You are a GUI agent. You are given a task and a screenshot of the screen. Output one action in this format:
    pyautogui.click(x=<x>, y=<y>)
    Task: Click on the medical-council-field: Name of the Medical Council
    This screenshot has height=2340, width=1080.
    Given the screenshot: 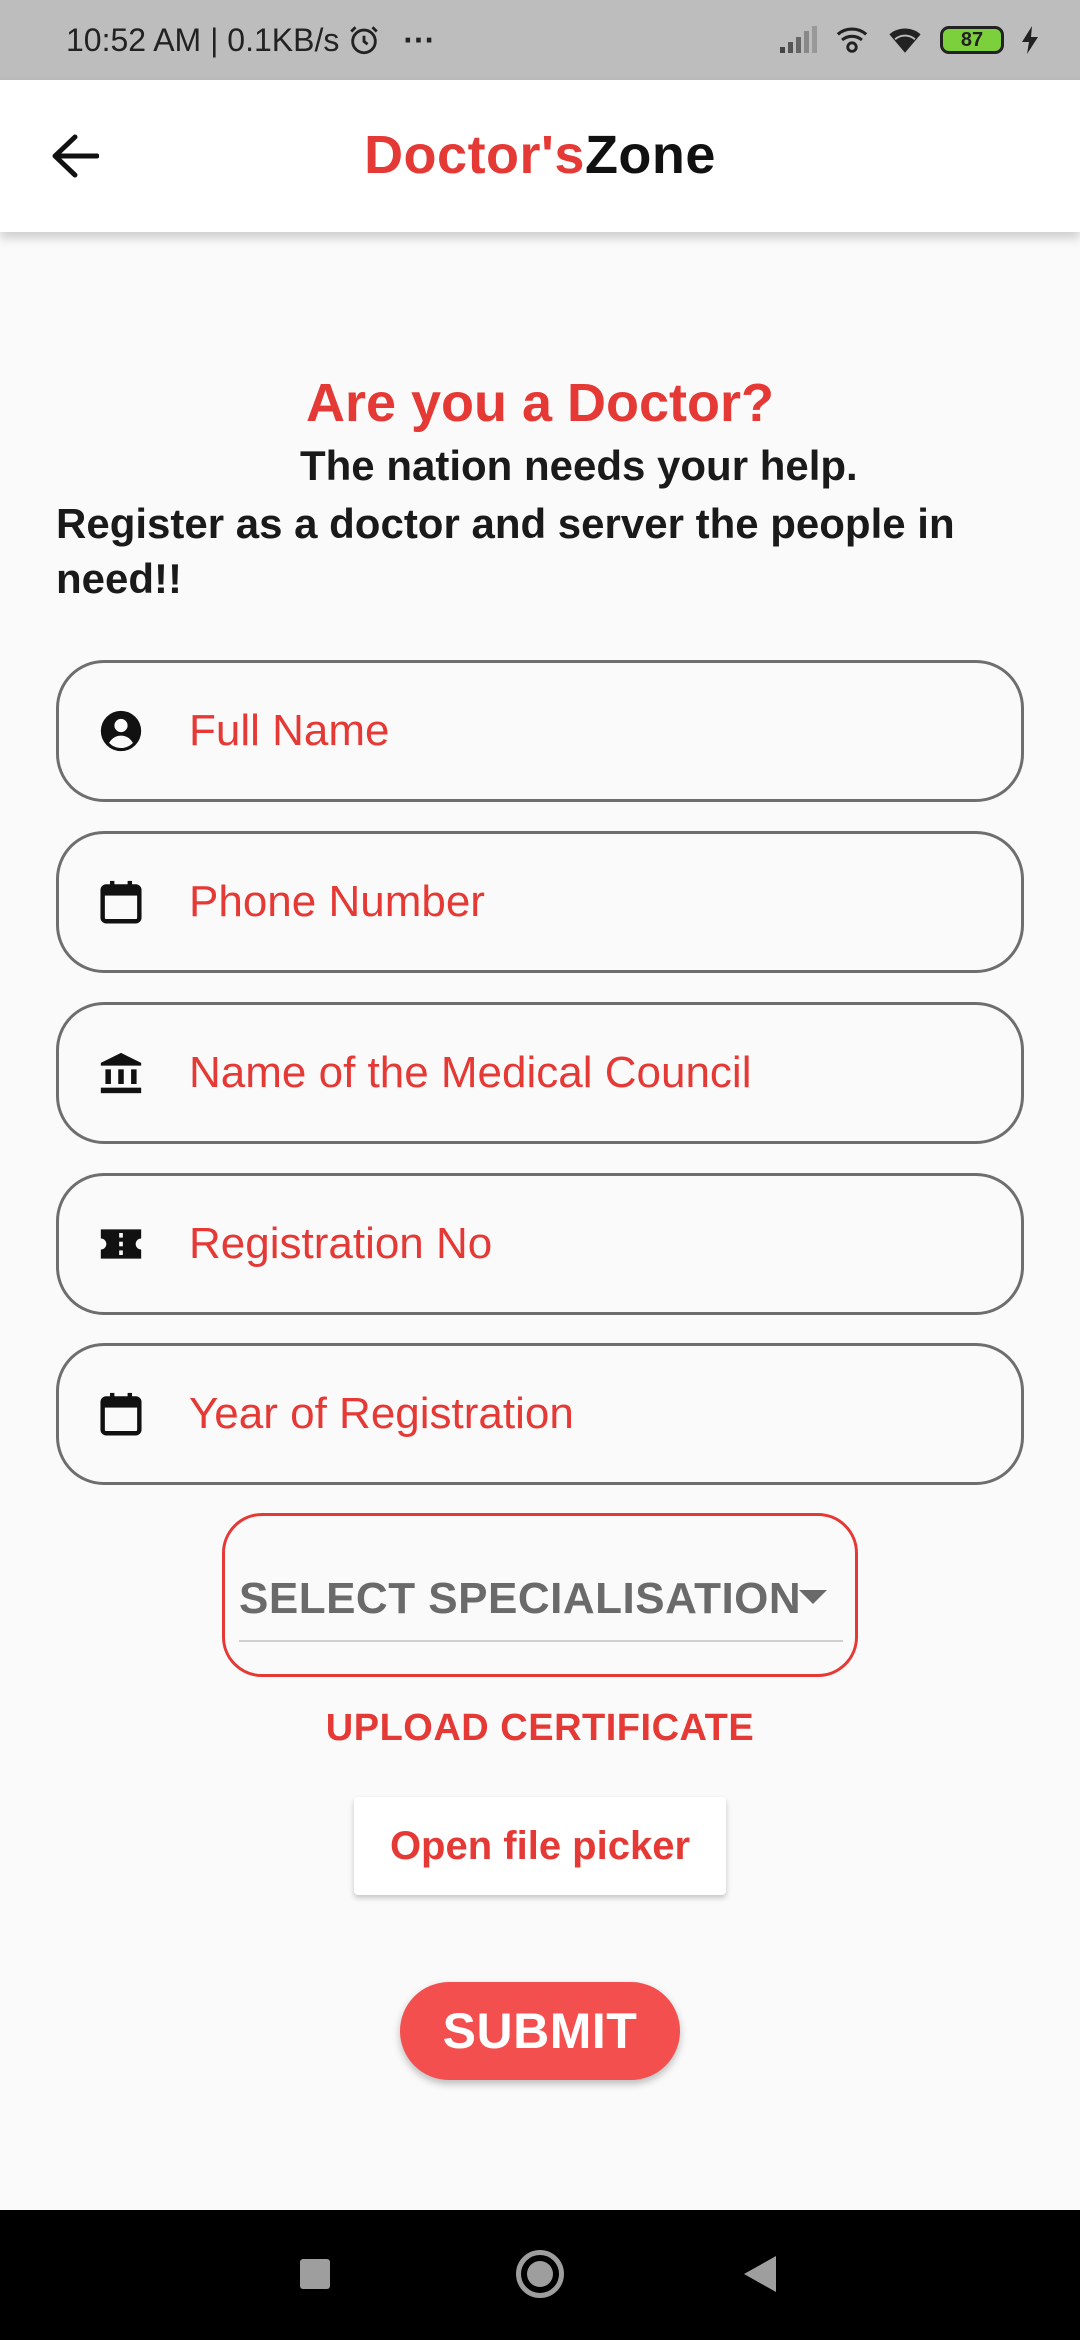 What is the action you would take?
    pyautogui.click(x=540, y=1073)
    